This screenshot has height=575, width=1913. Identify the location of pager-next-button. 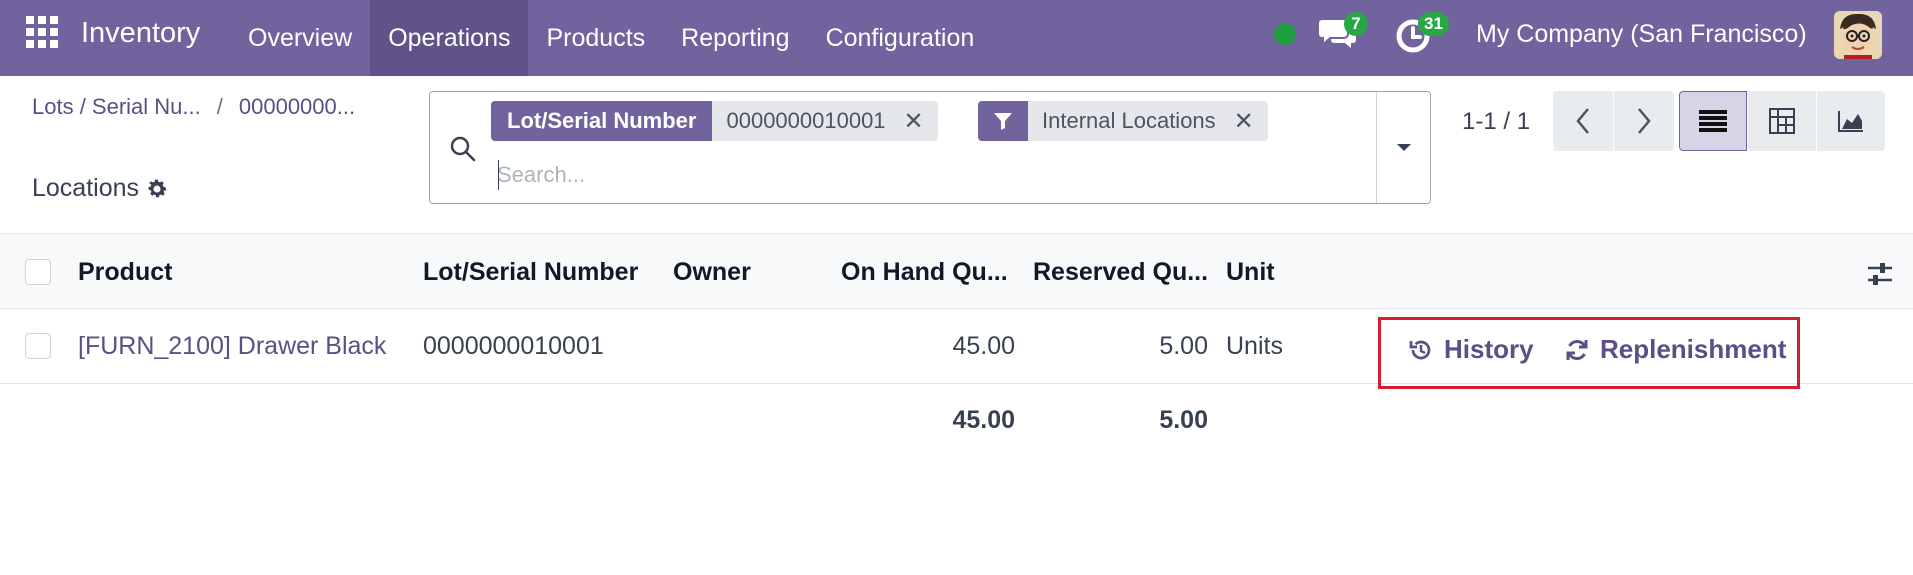
(1644, 121).